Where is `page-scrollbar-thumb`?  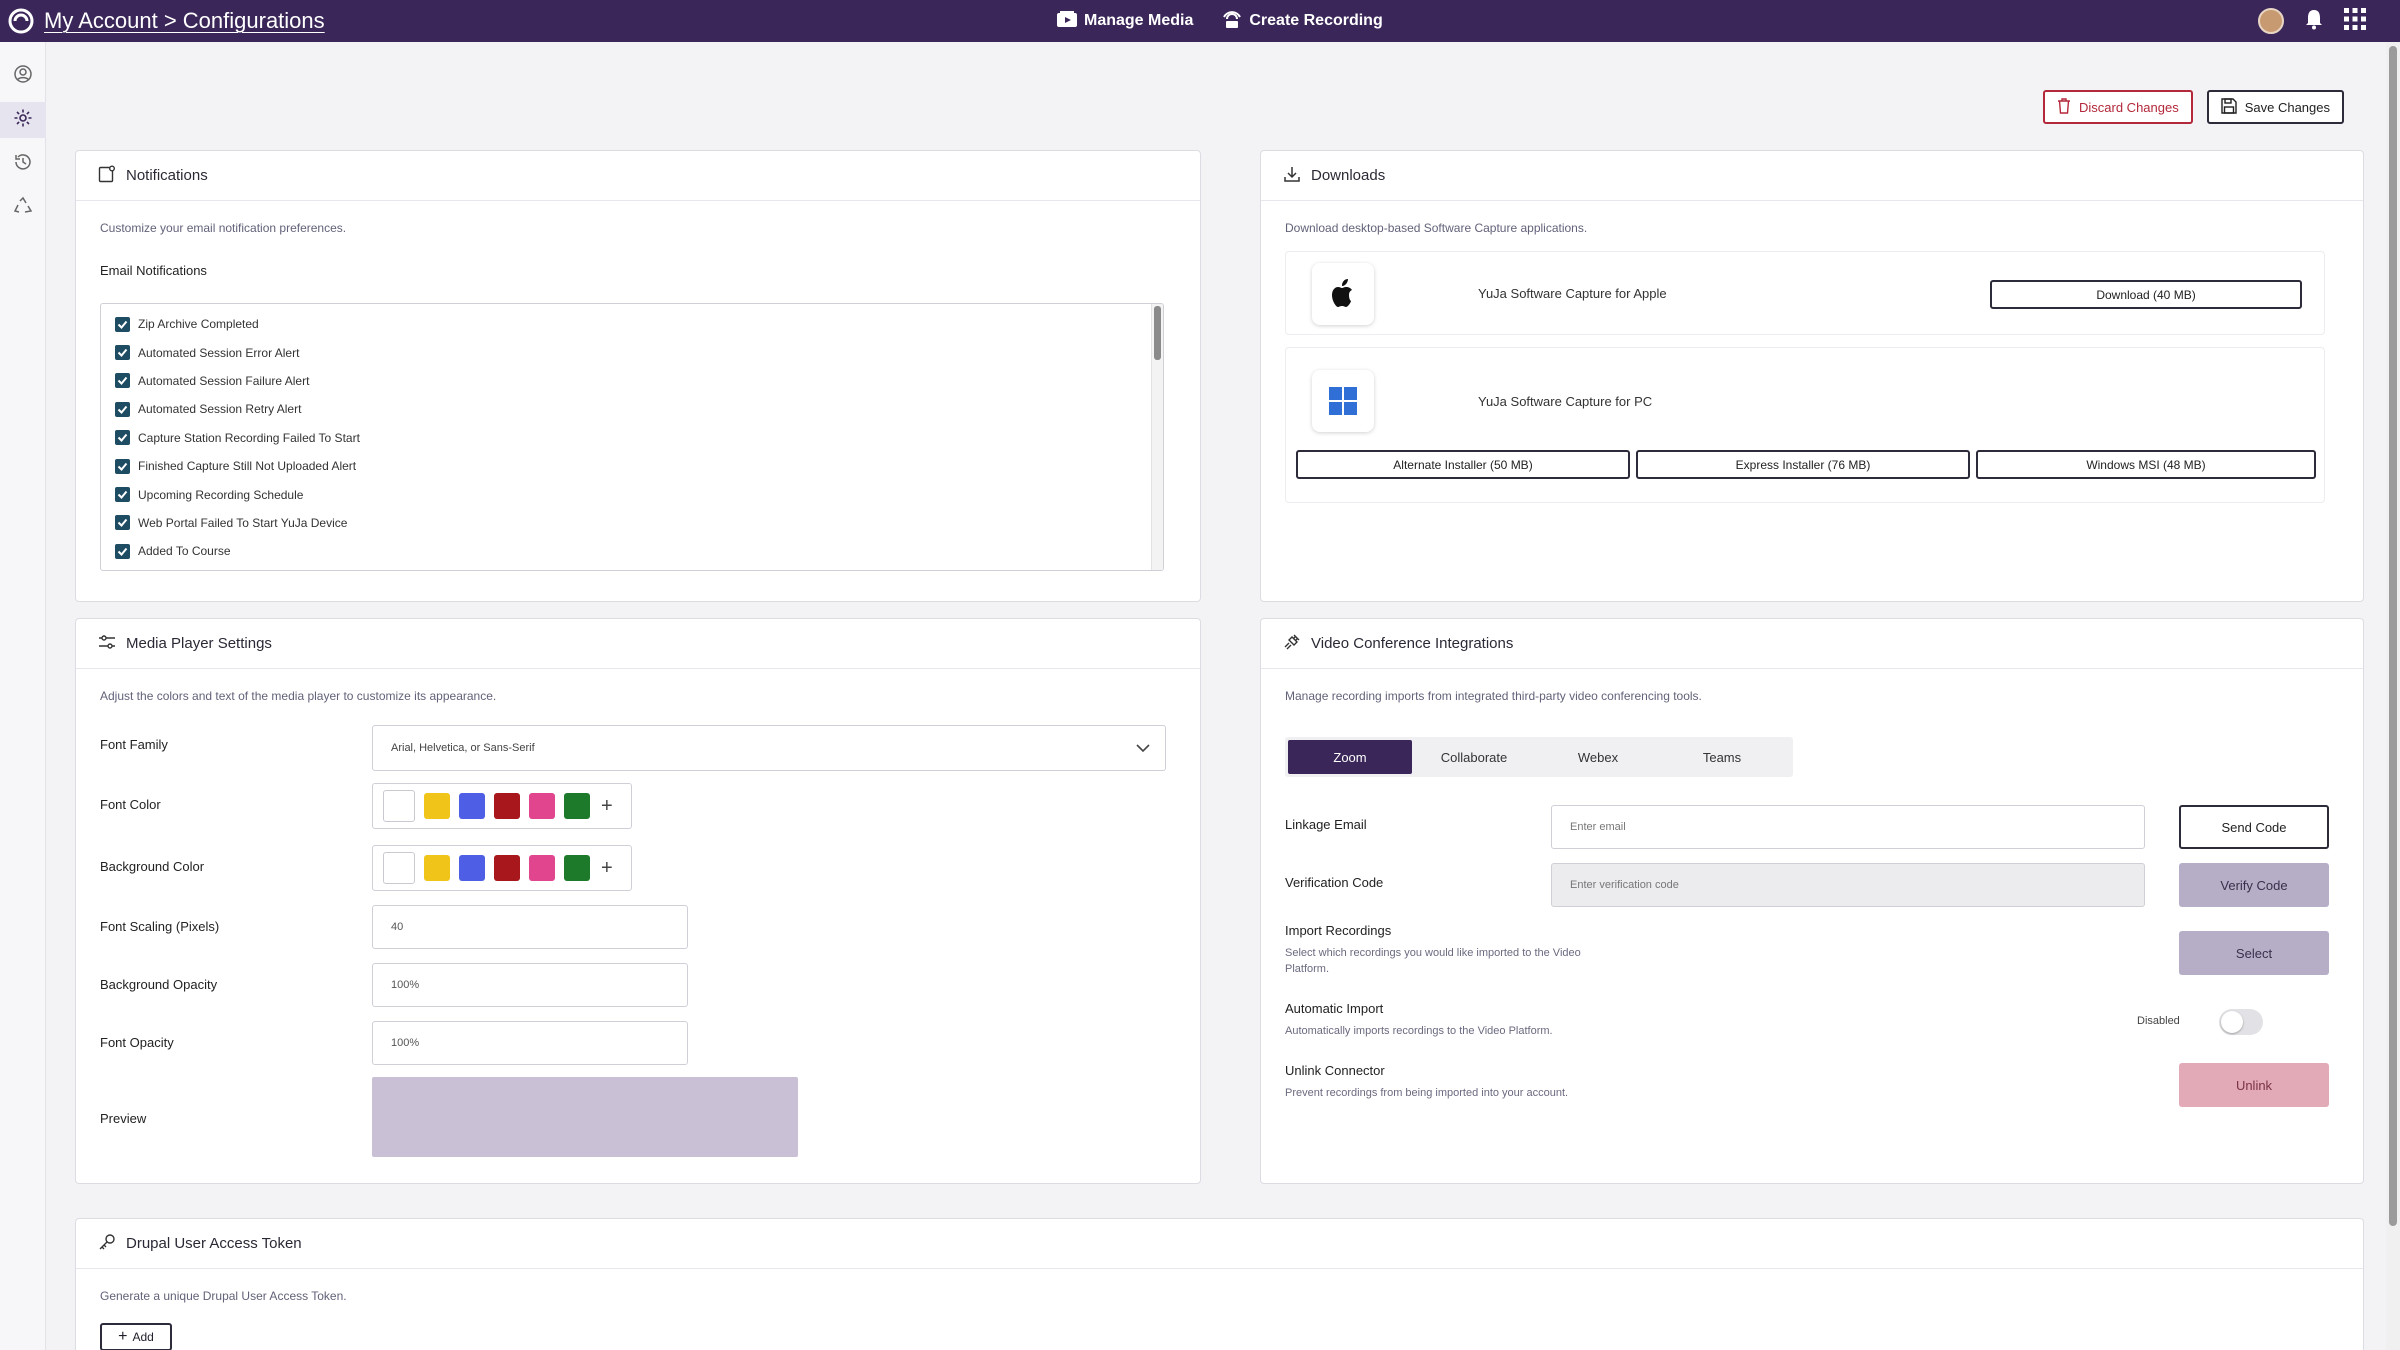 page-scrollbar-thumb is located at coordinates (2393, 636).